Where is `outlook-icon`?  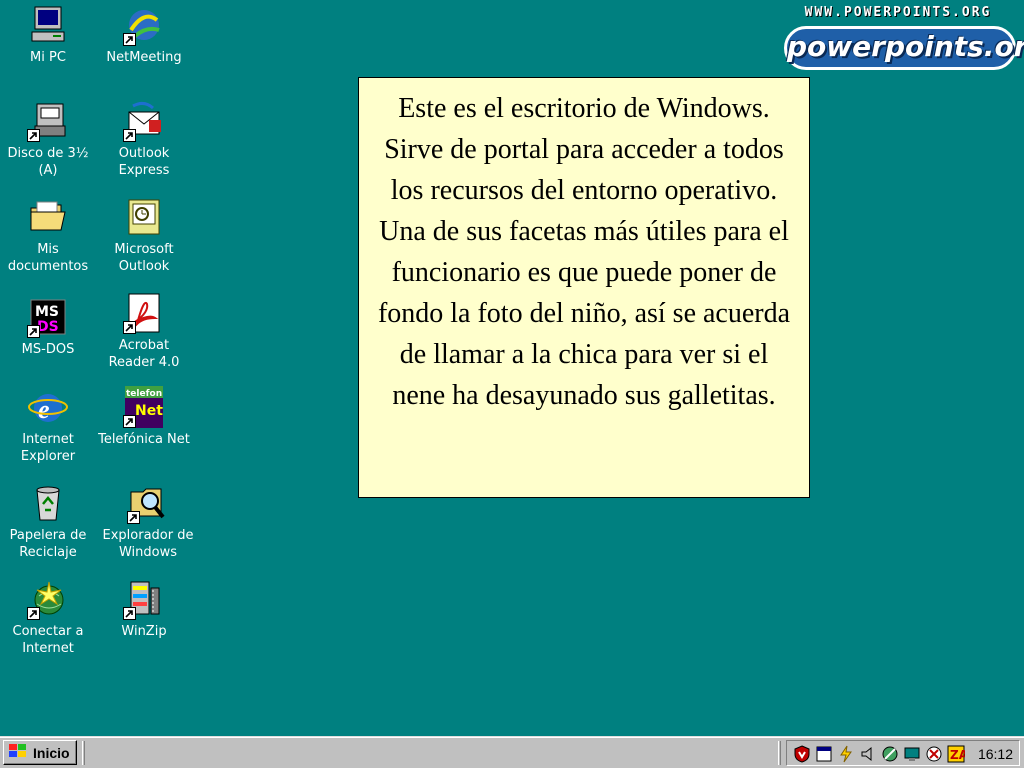
outlook-icon is located at coordinates (144, 217).